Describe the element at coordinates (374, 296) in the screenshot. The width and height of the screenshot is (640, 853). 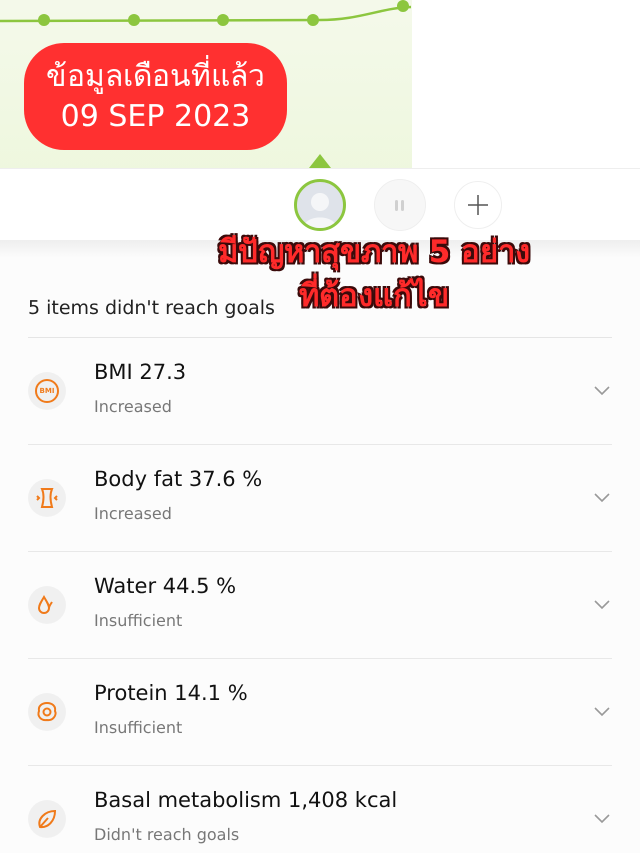
I see `caption-text: ที่ต้องแก้ไข` at that location.